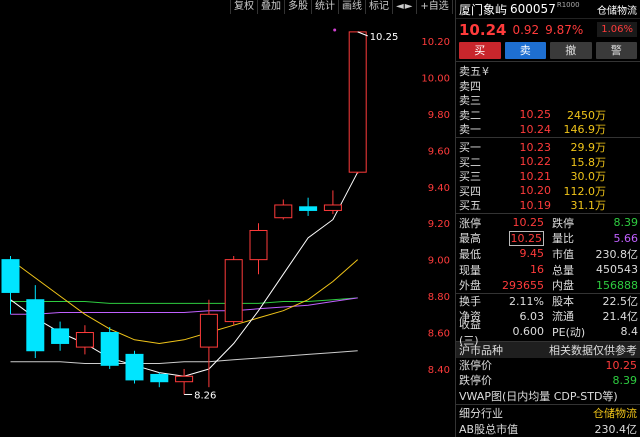  What do you see at coordinates (548, 396) in the screenshot?
I see `vwap-row: VWAP图(日内均量 CDP-STD等)` at bounding box center [548, 396].